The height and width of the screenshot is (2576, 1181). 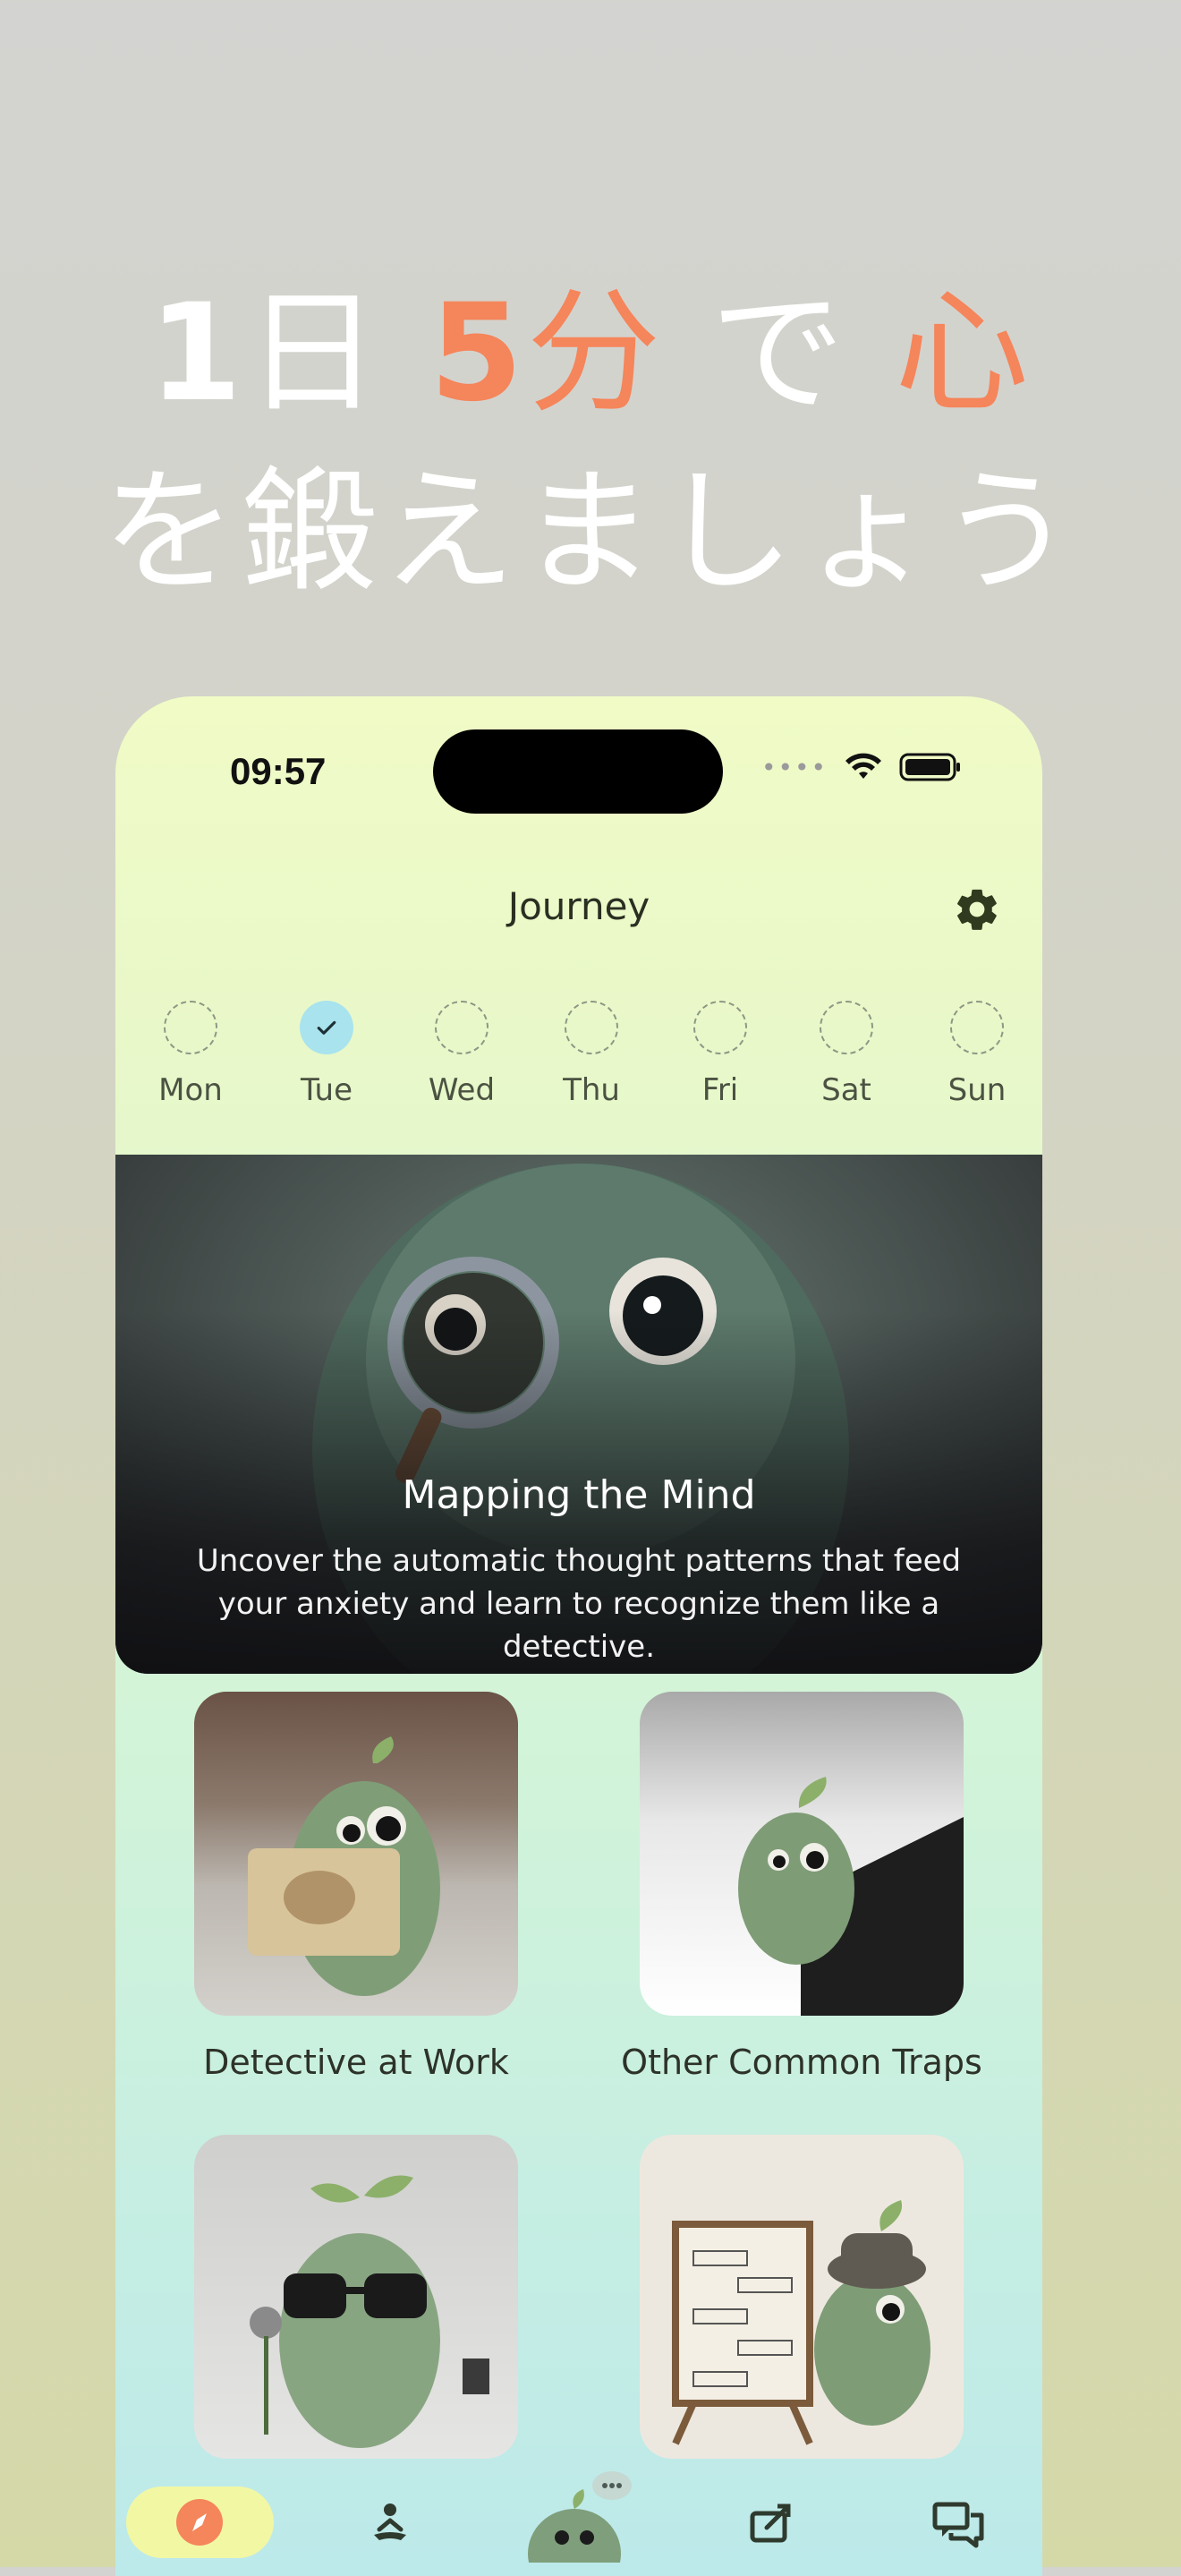 I want to click on headline-line-2: を鍛えましょう, so click(x=590, y=532).